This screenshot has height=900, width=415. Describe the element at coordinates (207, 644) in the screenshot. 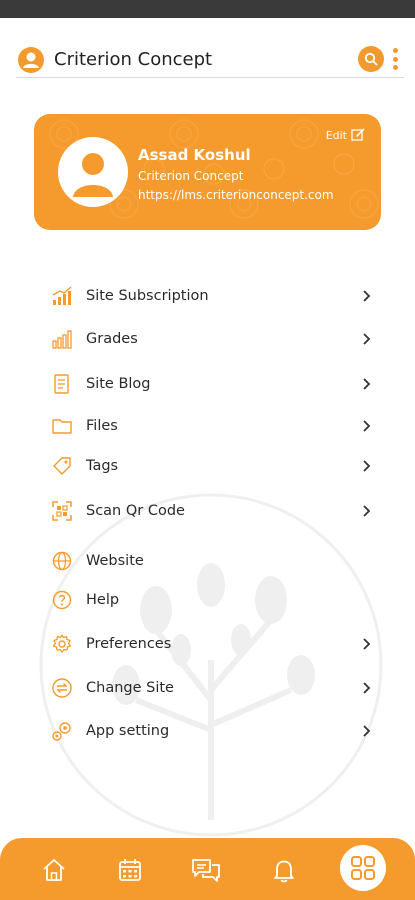

I see `menu-item-preferences: Preferences` at that location.